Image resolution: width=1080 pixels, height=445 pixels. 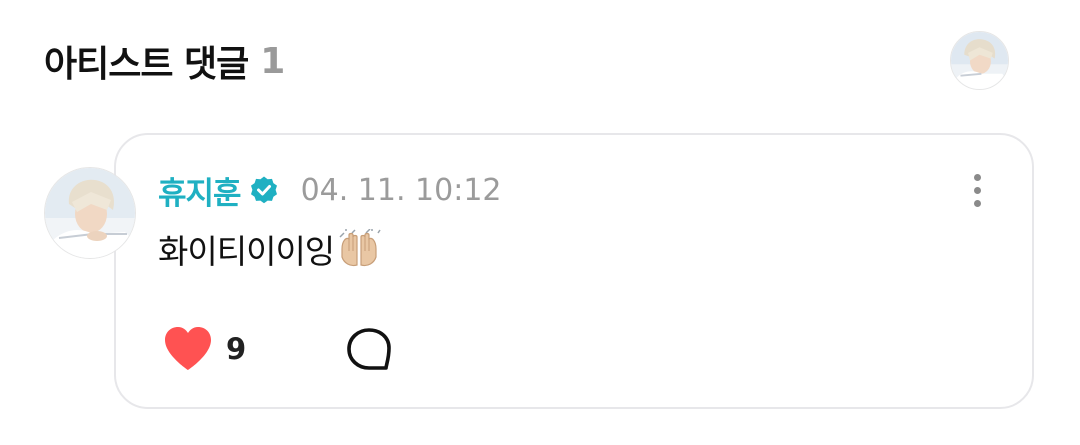 I want to click on artist-comments-header: 아티스트 댓글 1, so click(x=164, y=61).